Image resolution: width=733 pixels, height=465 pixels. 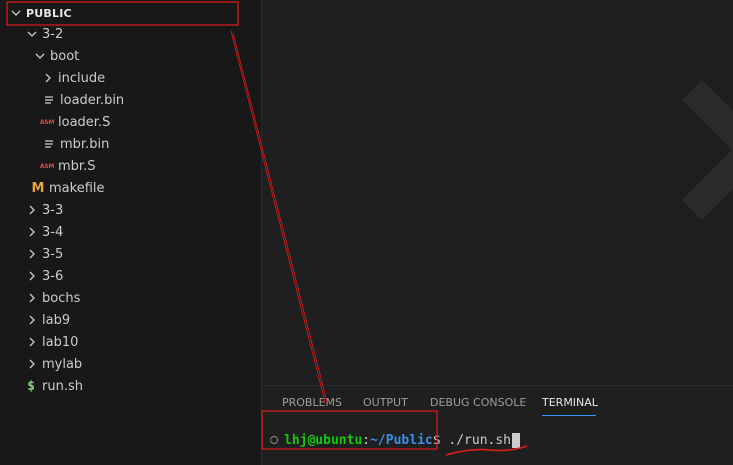 I want to click on terminal-user-host: lhj@ubuntu, so click(x=323, y=440).